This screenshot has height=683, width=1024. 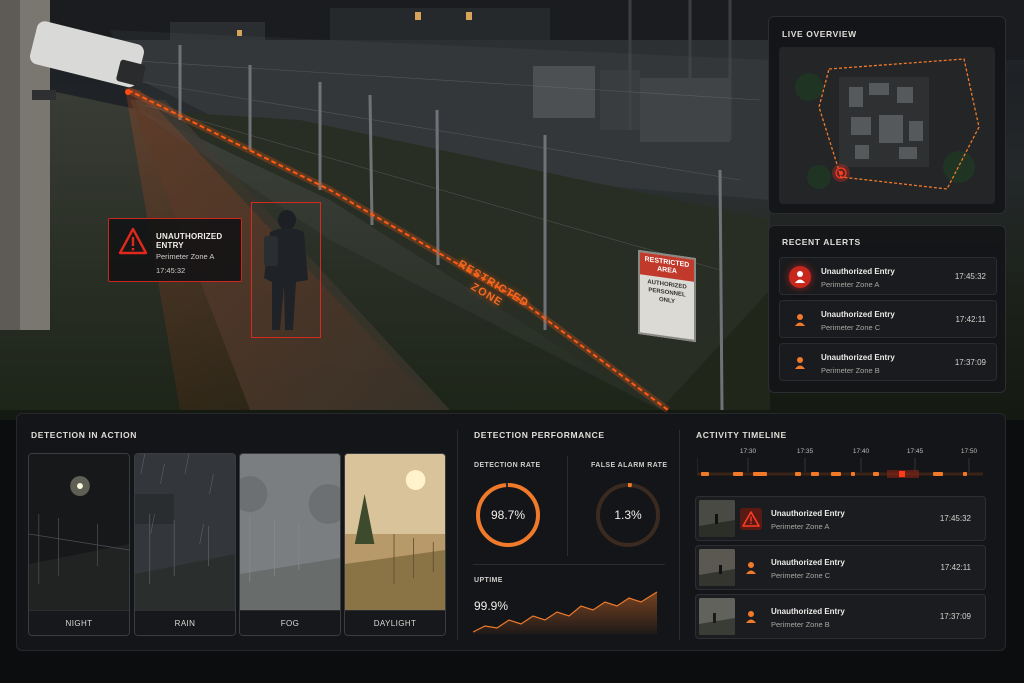 I want to click on daylight-image, so click(x=395, y=533).